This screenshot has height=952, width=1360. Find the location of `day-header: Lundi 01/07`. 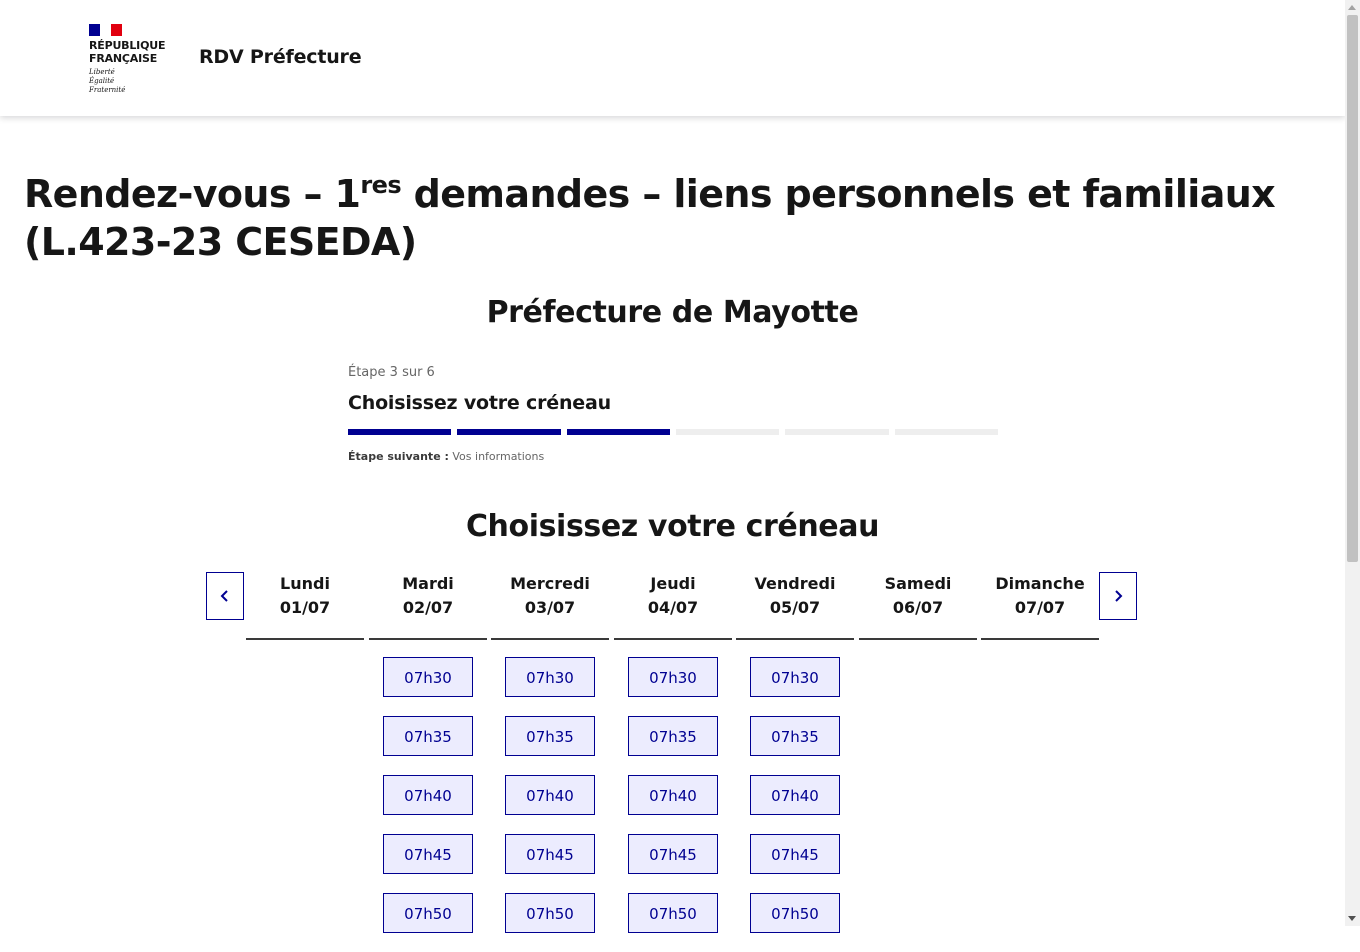

day-header: Lundi 01/07 is located at coordinates (305, 606).